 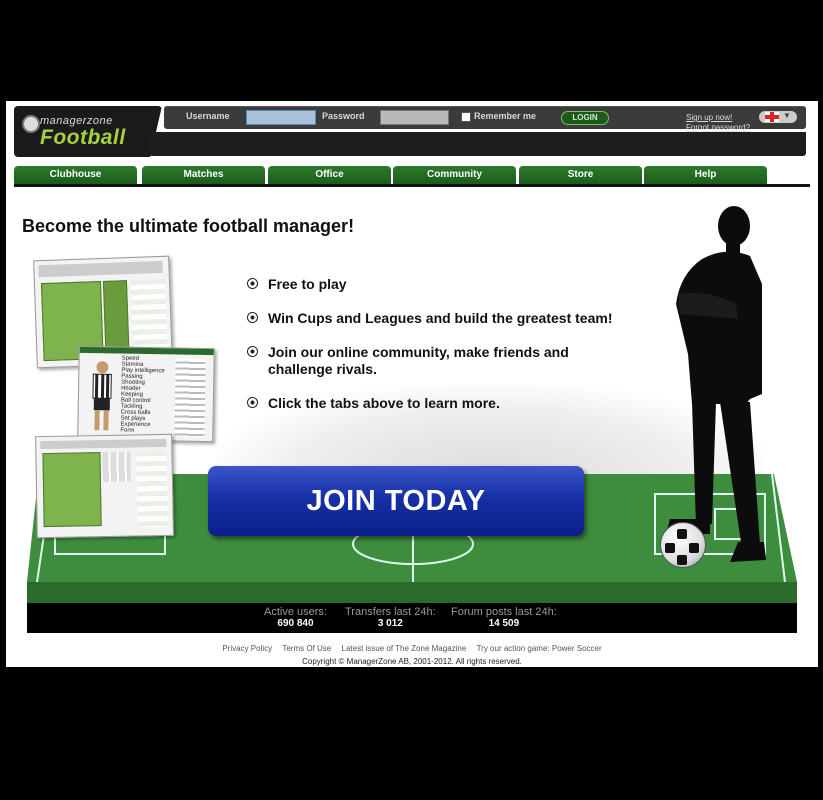 I want to click on active-users-stat: Active users: 690 840, so click(x=295, y=617).